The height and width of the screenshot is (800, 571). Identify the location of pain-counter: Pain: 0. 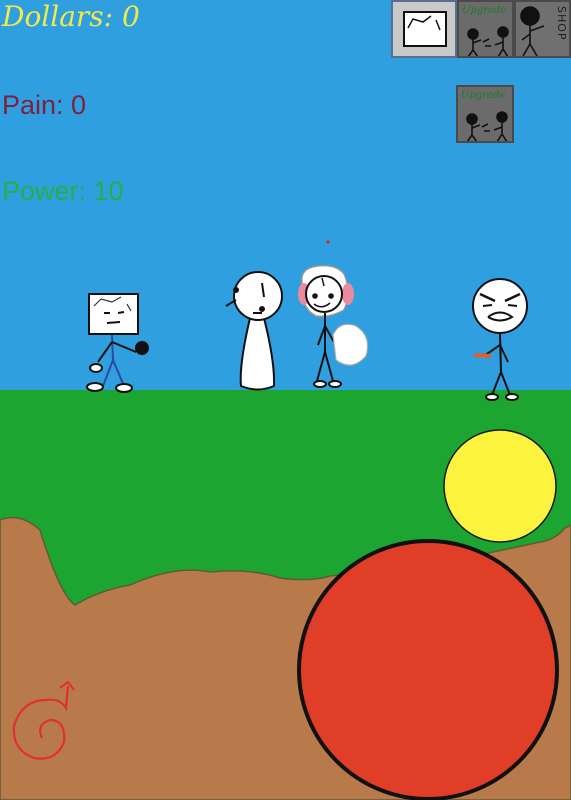
(44, 105).